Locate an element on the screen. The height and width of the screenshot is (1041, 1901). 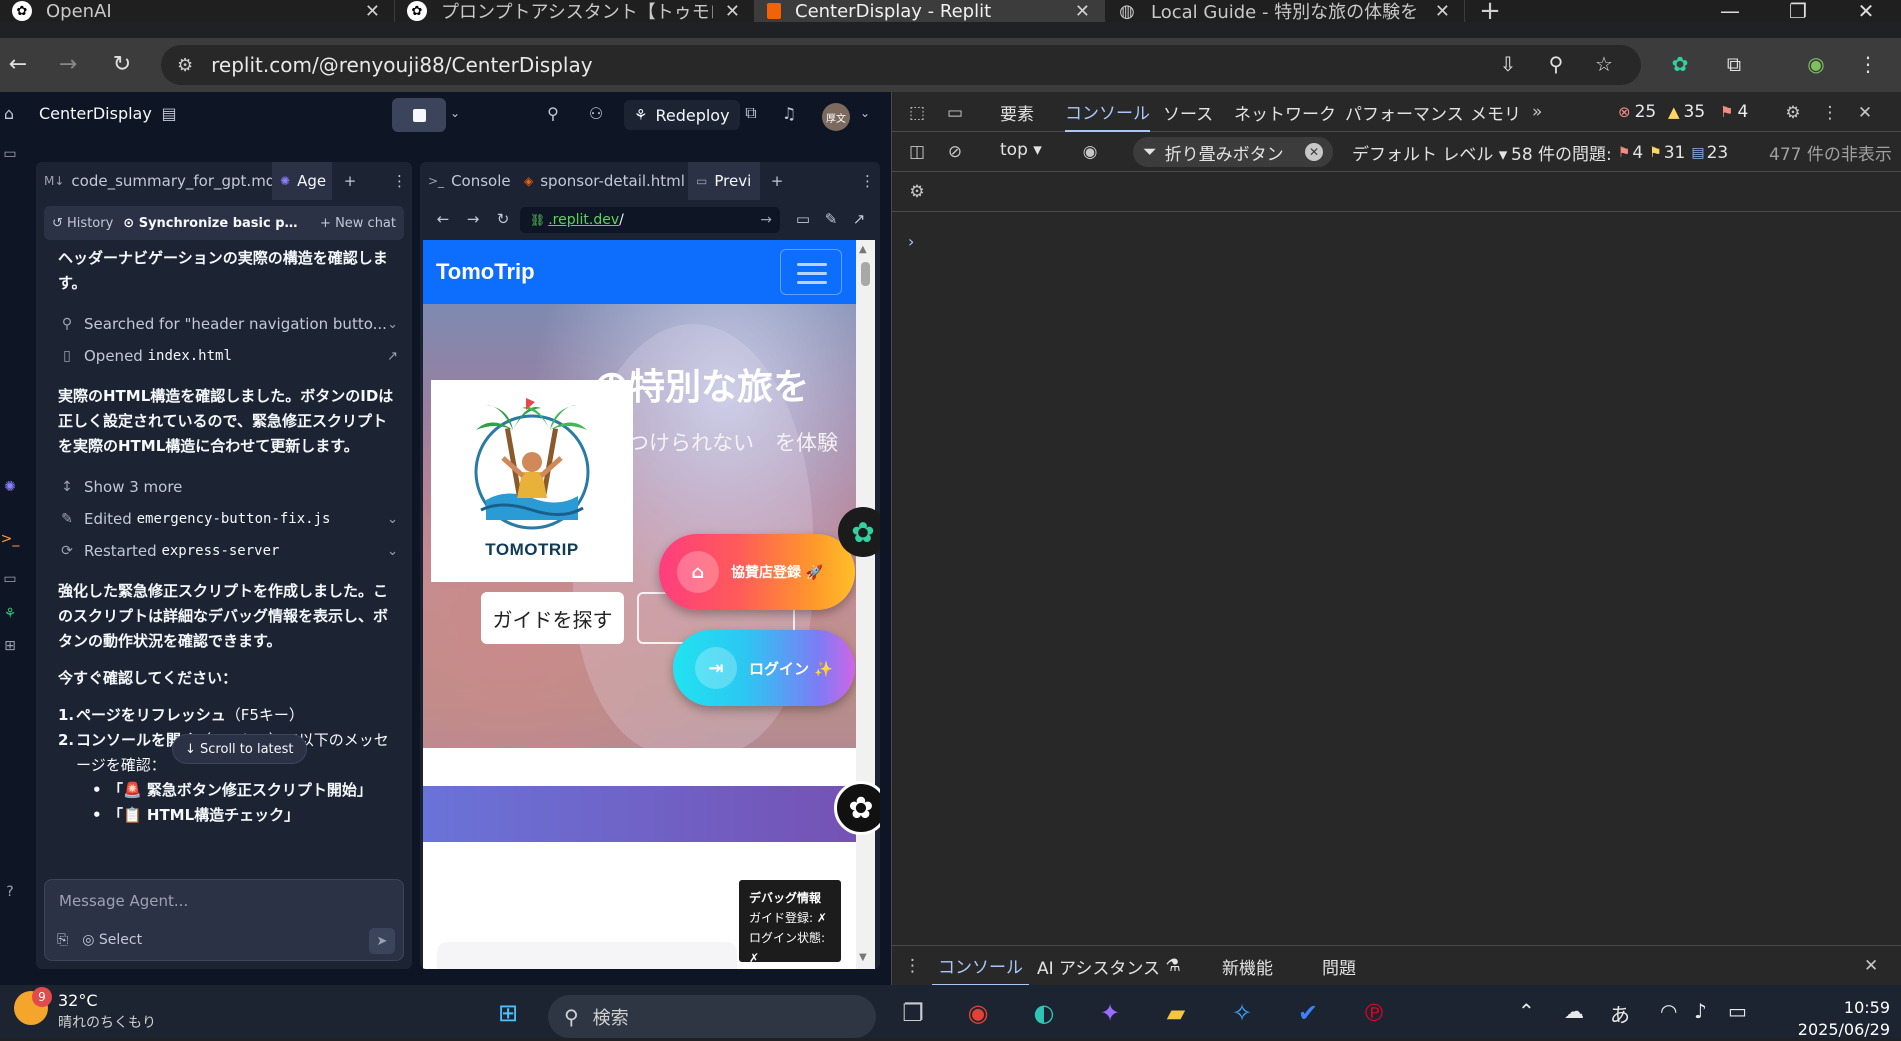
console-prompt: › is located at coordinates (911, 241).